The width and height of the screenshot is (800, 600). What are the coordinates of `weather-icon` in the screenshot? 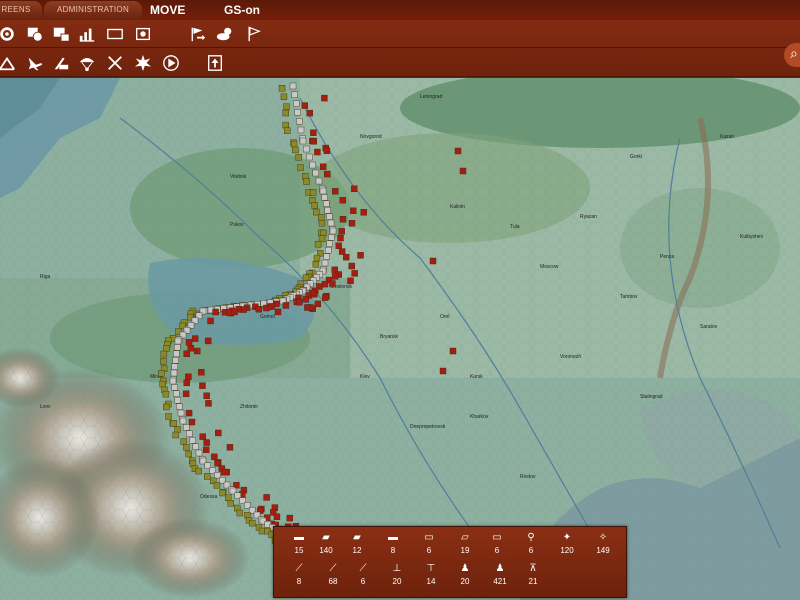 It's located at (225, 34).